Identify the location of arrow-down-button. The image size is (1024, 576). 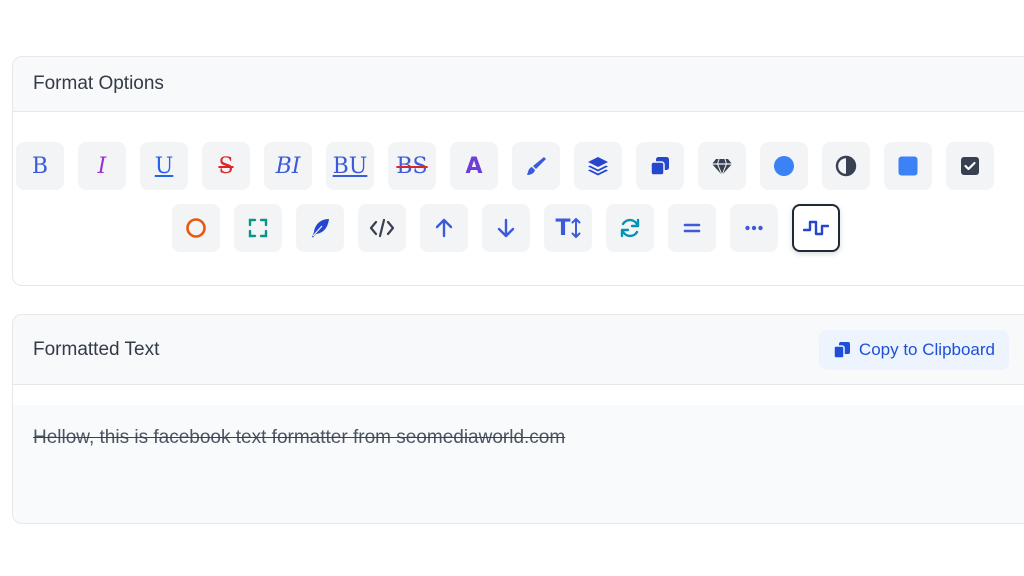
(506, 228).